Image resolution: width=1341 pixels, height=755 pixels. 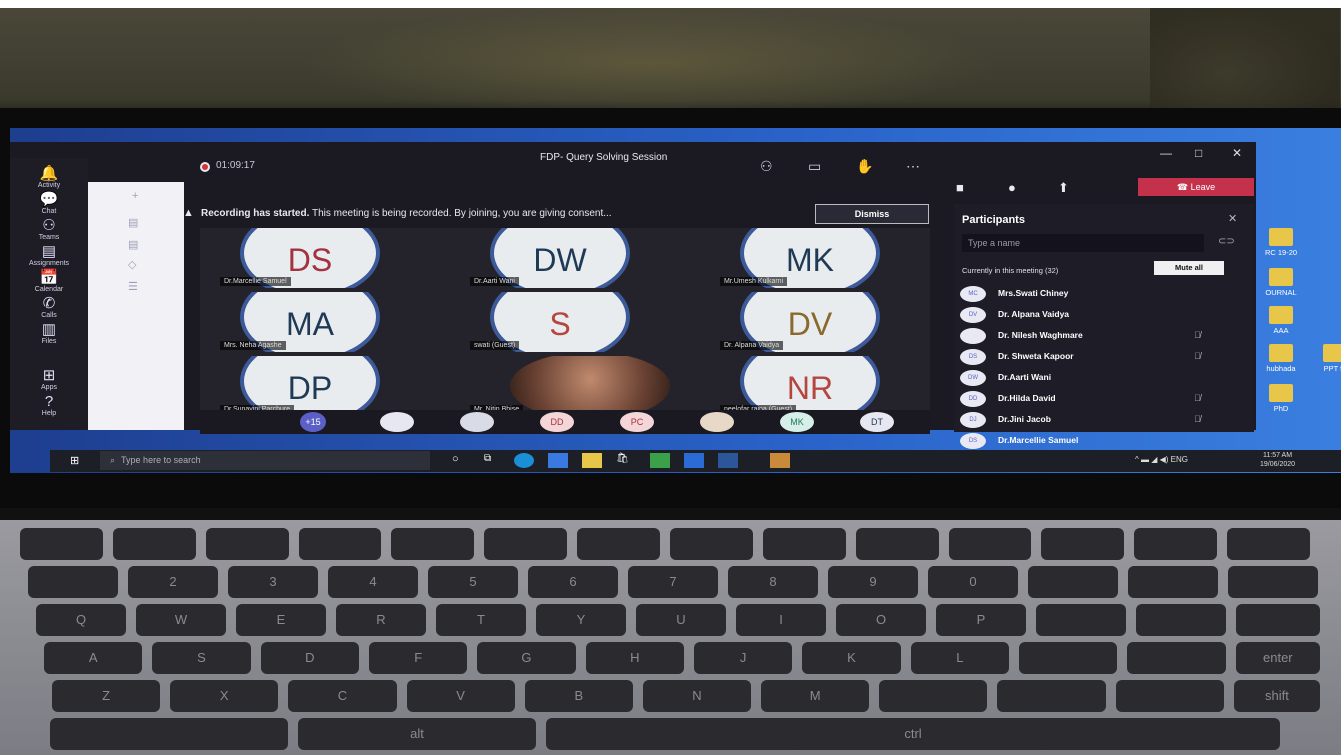 I want to click on folder-icon, so click(x=592, y=460).